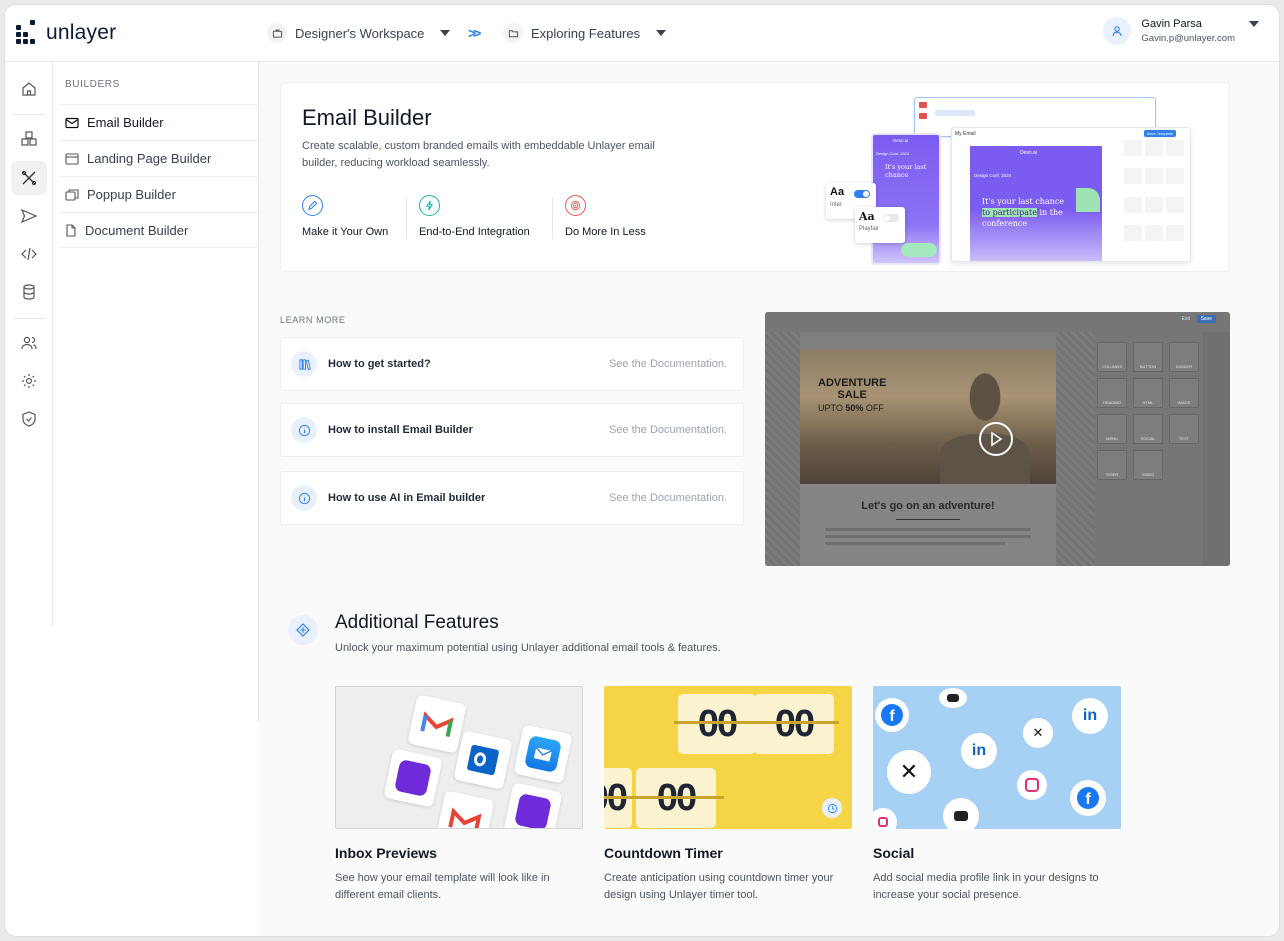 This screenshot has height=941, width=1284. Describe the element at coordinates (1171, 24) in the screenshot. I see `user-name: Gavin Parsa` at that location.